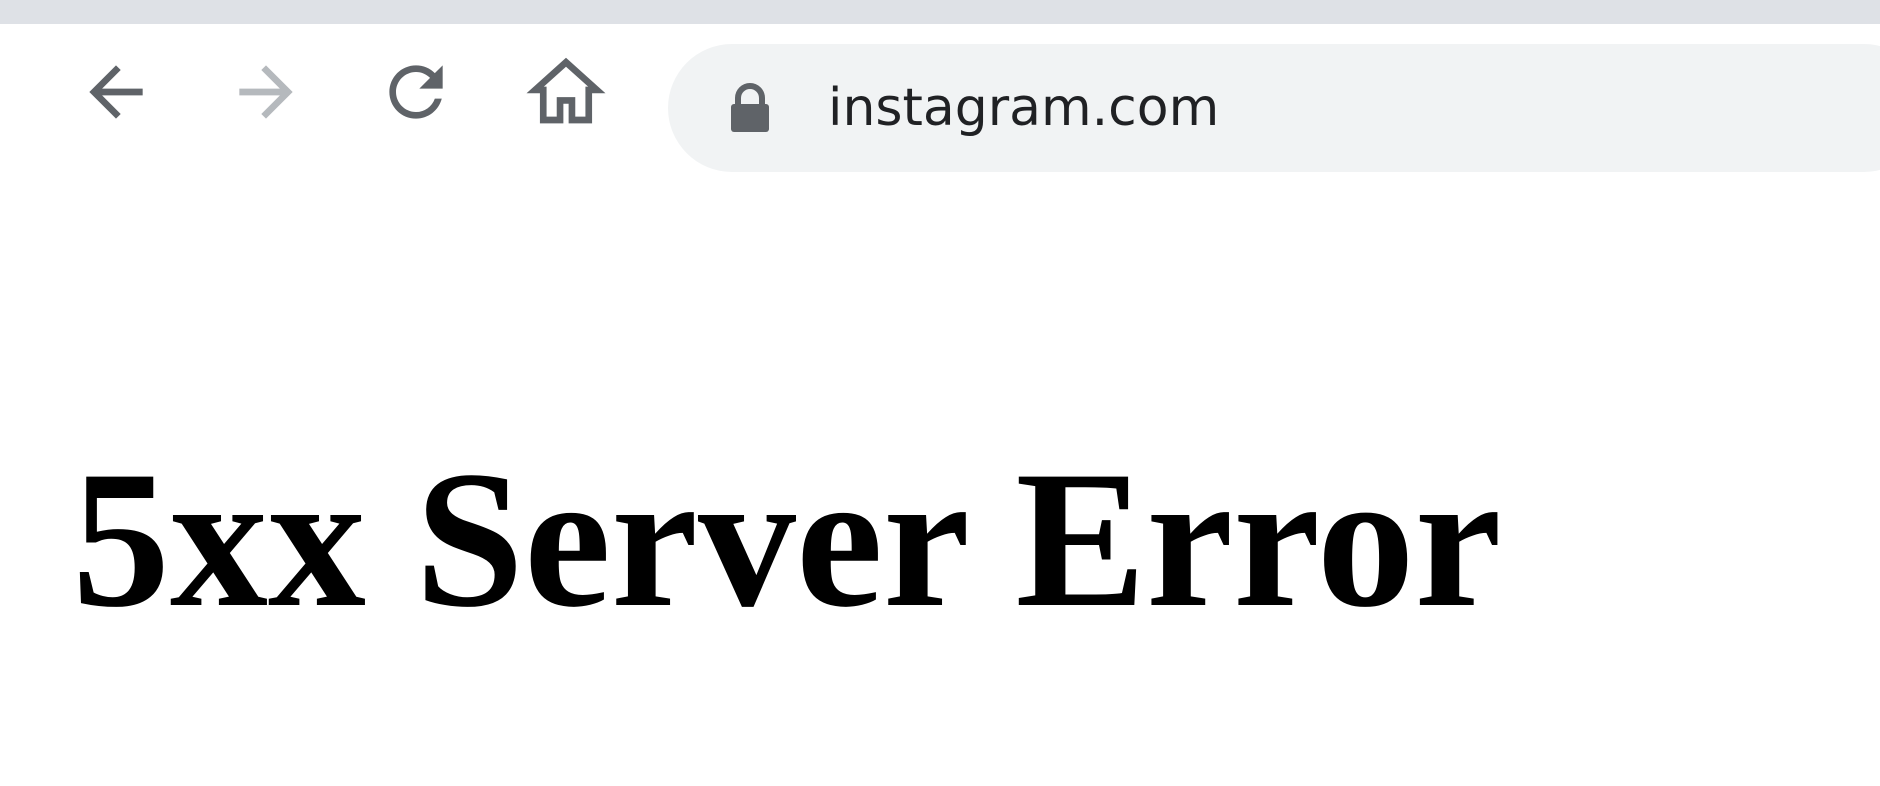  What do you see at coordinates (940, 12) in the screenshot?
I see `tab-strip` at bounding box center [940, 12].